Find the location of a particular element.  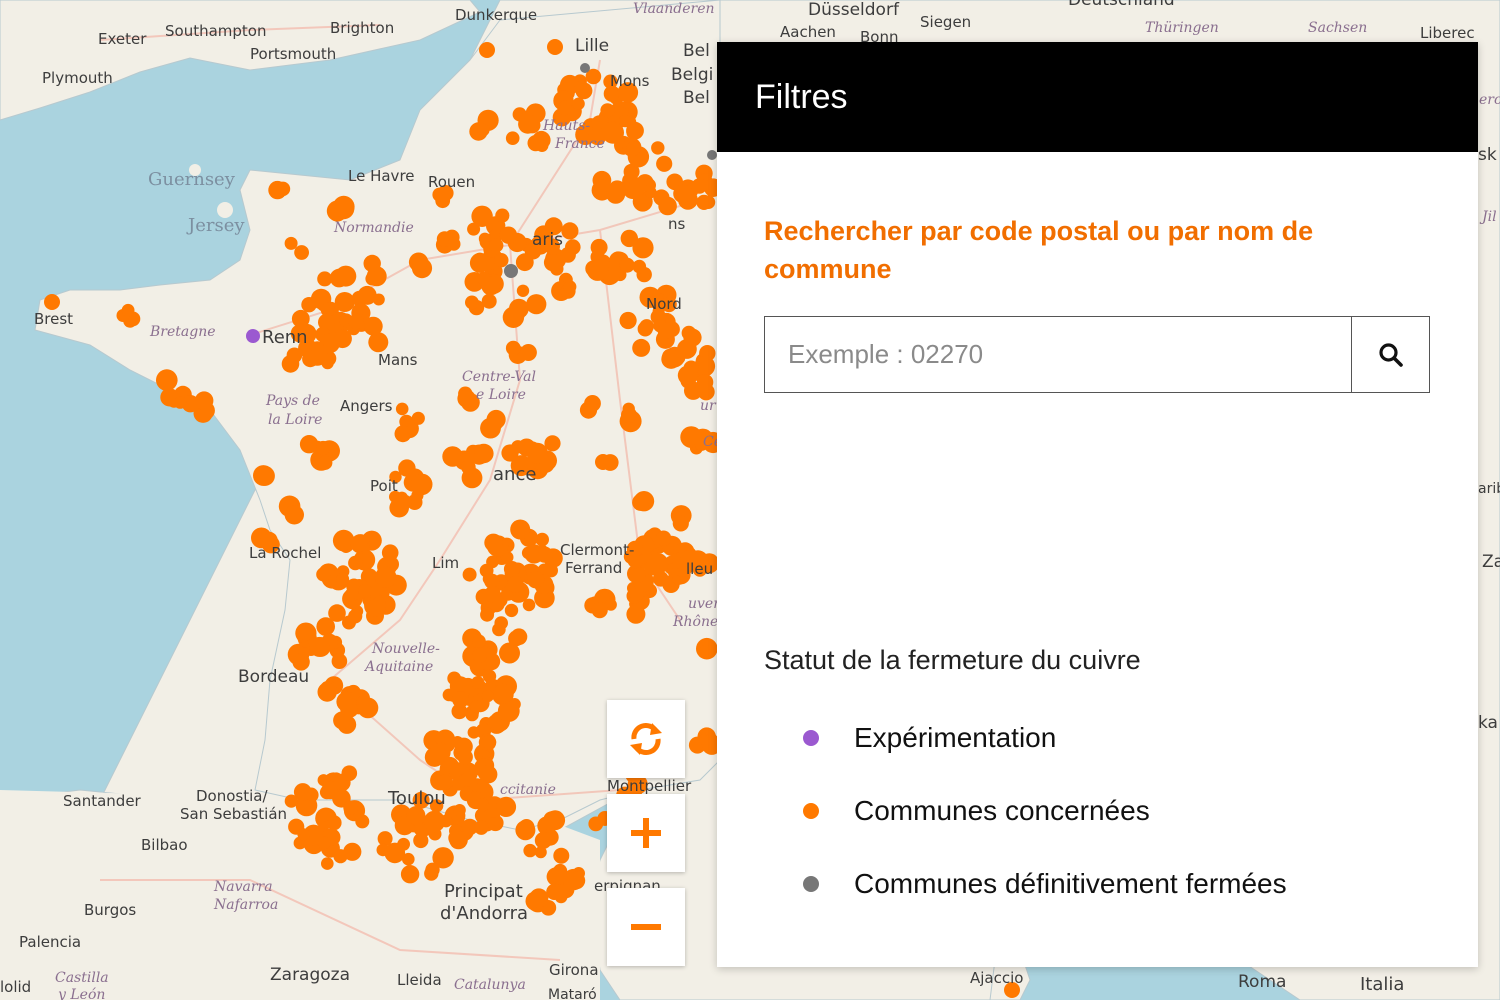

zoom-in-button is located at coordinates (646, 833).